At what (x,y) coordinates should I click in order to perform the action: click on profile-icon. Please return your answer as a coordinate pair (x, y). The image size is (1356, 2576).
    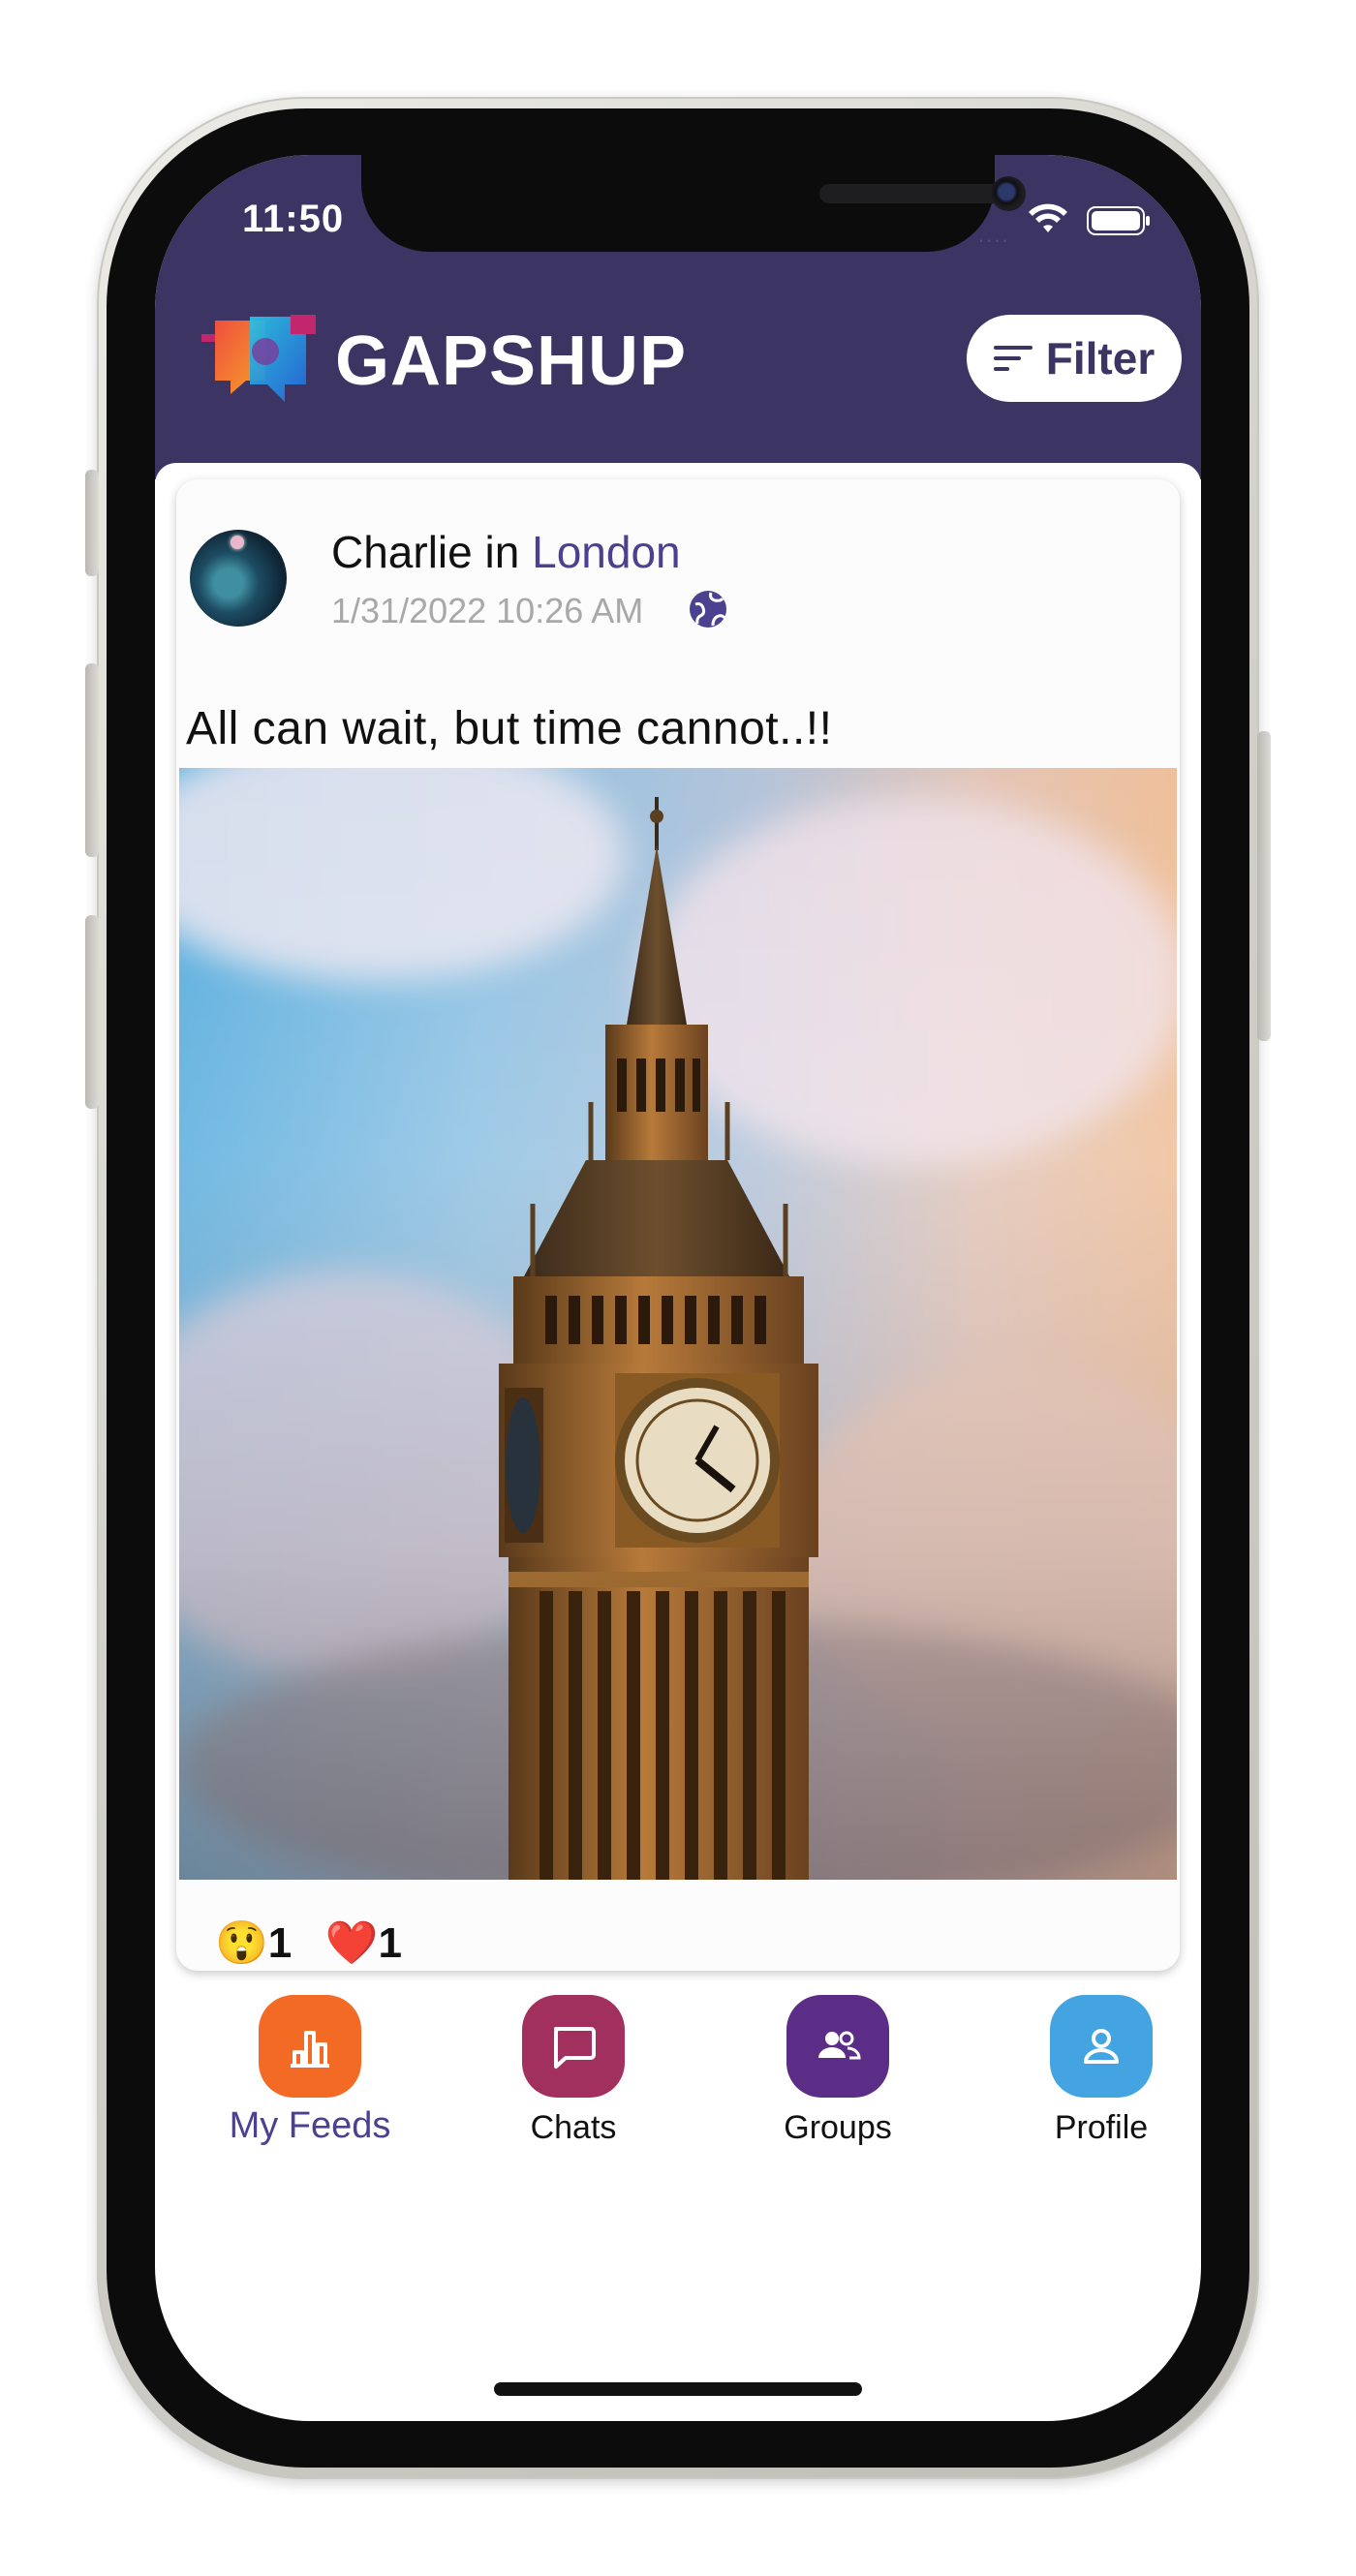
    Looking at the image, I should click on (1101, 2046).